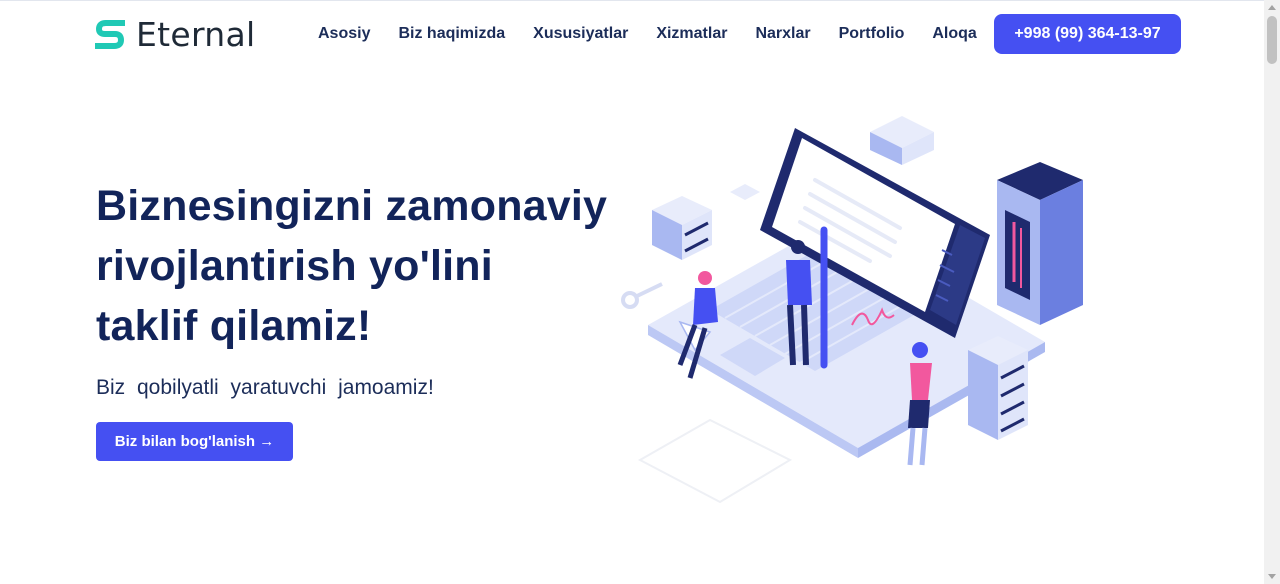 The height and width of the screenshot is (584, 1280). I want to click on page-scrollbar, so click(1272, 292).